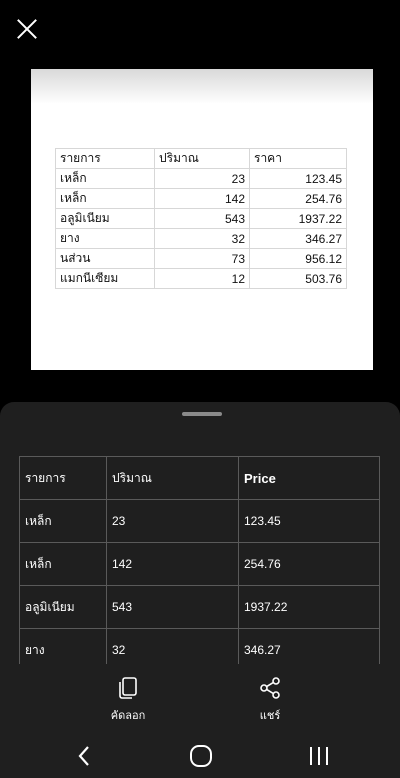 The width and height of the screenshot is (400, 778). I want to click on preview-cell: 346.27, so click(298, 238).